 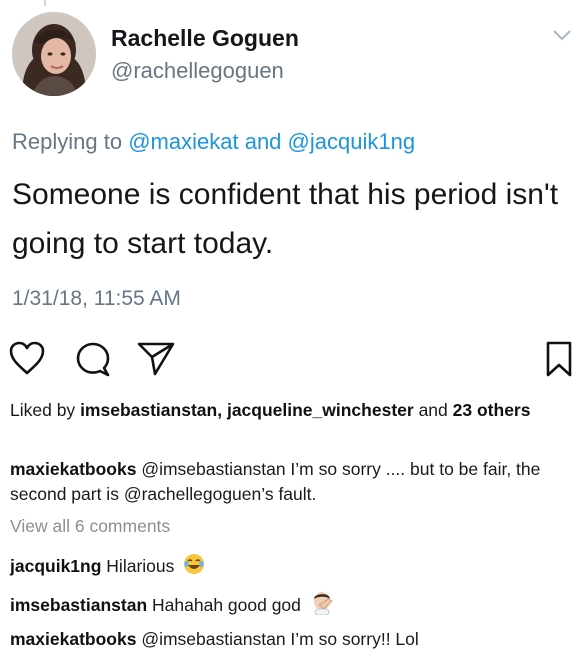 What do you see at coordinates (54, 54) in the screenshot?
I see `avatar` at bounding box center [54, 54].